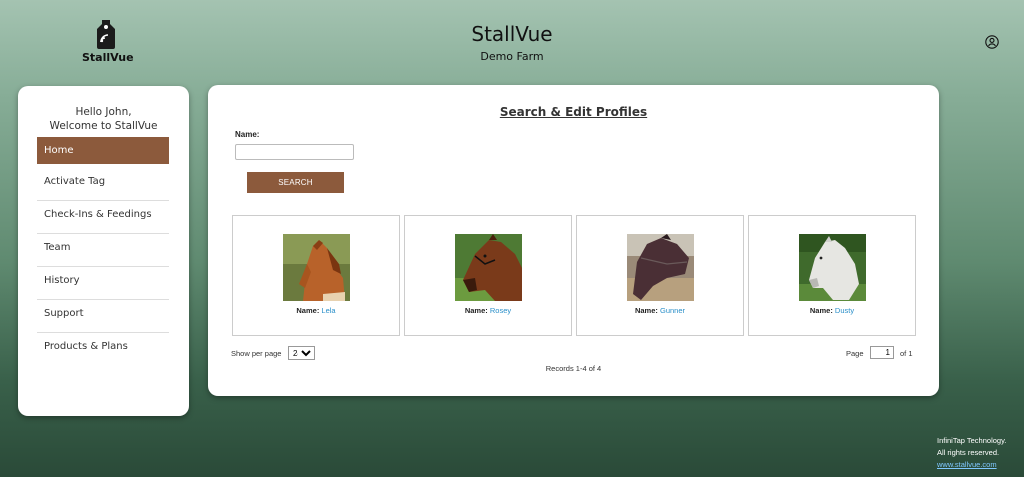 The width and height of the screenshot is (1024, 477). I want to click on page-label: Page, so click(855, 353).